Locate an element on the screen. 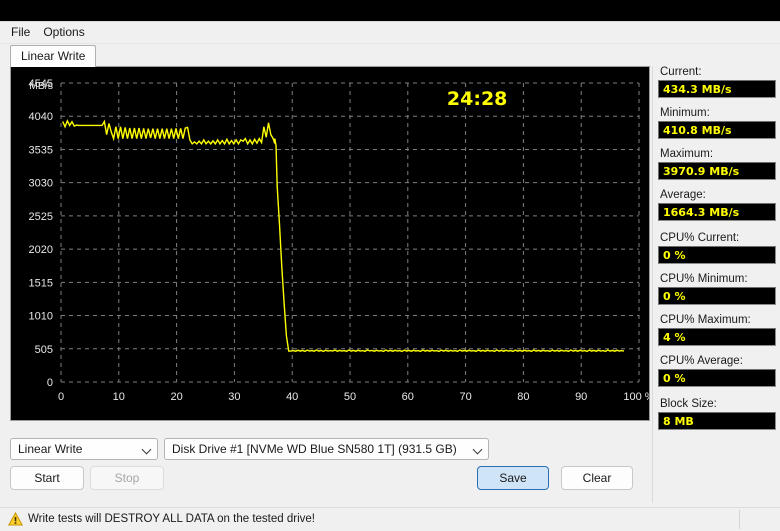  buttons-row: Start Stop Save Clear is located at coordinates (324, 475).